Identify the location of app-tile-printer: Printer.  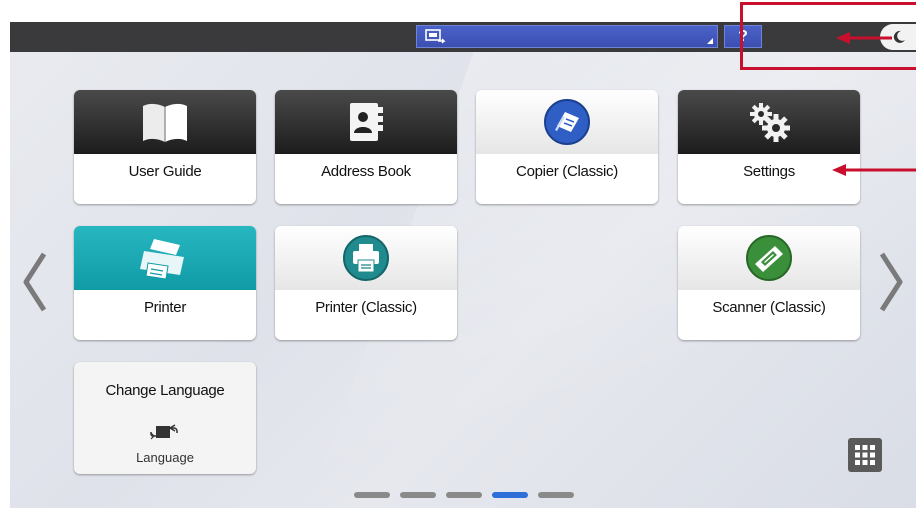
(165, 283).